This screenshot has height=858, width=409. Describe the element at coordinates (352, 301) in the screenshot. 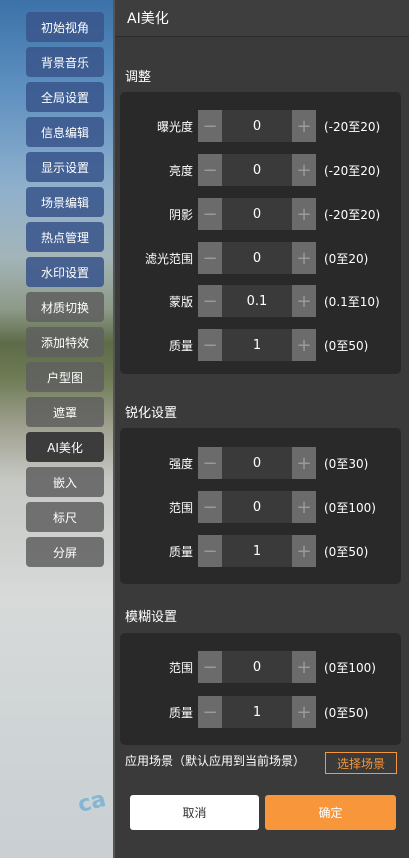

I see `range-hint: (0.1至10)` at that location.